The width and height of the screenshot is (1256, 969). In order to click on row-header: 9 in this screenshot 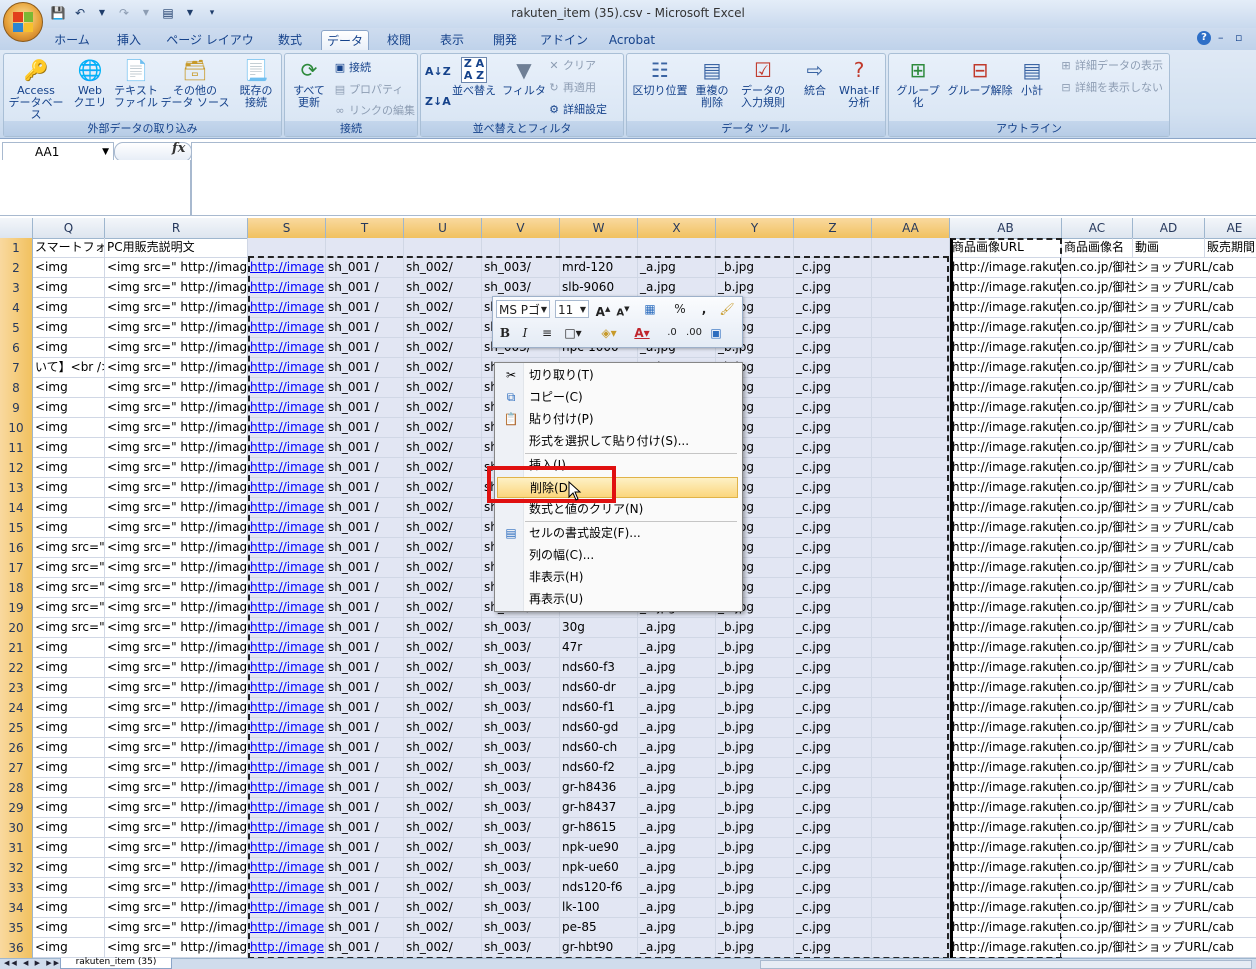, I will do `click(16, 408)`.